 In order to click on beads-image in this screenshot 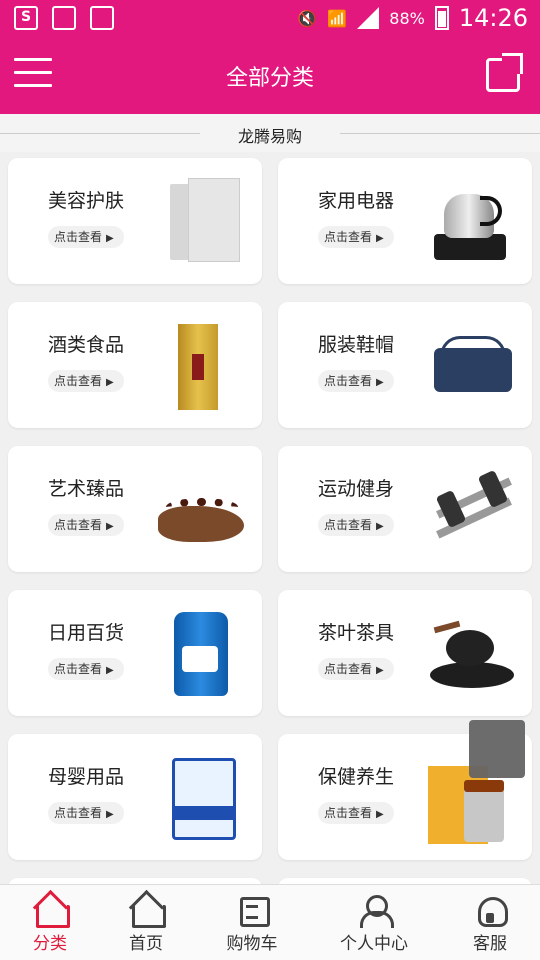, I will do `click(201, 509)`.